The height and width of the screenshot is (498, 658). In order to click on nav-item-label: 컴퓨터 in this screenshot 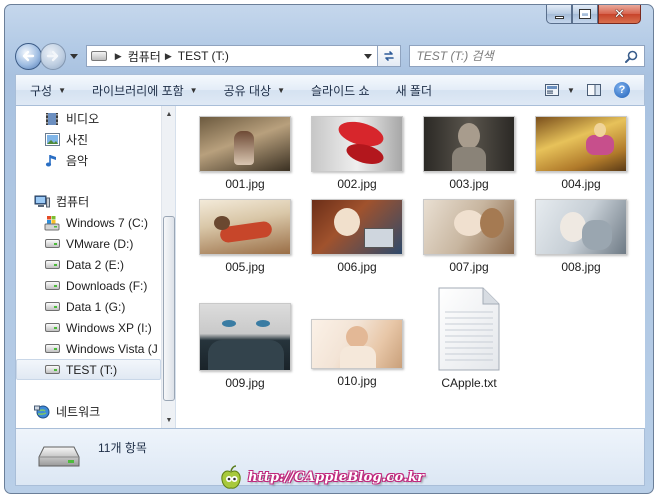, I will do `click(73, 202)`.